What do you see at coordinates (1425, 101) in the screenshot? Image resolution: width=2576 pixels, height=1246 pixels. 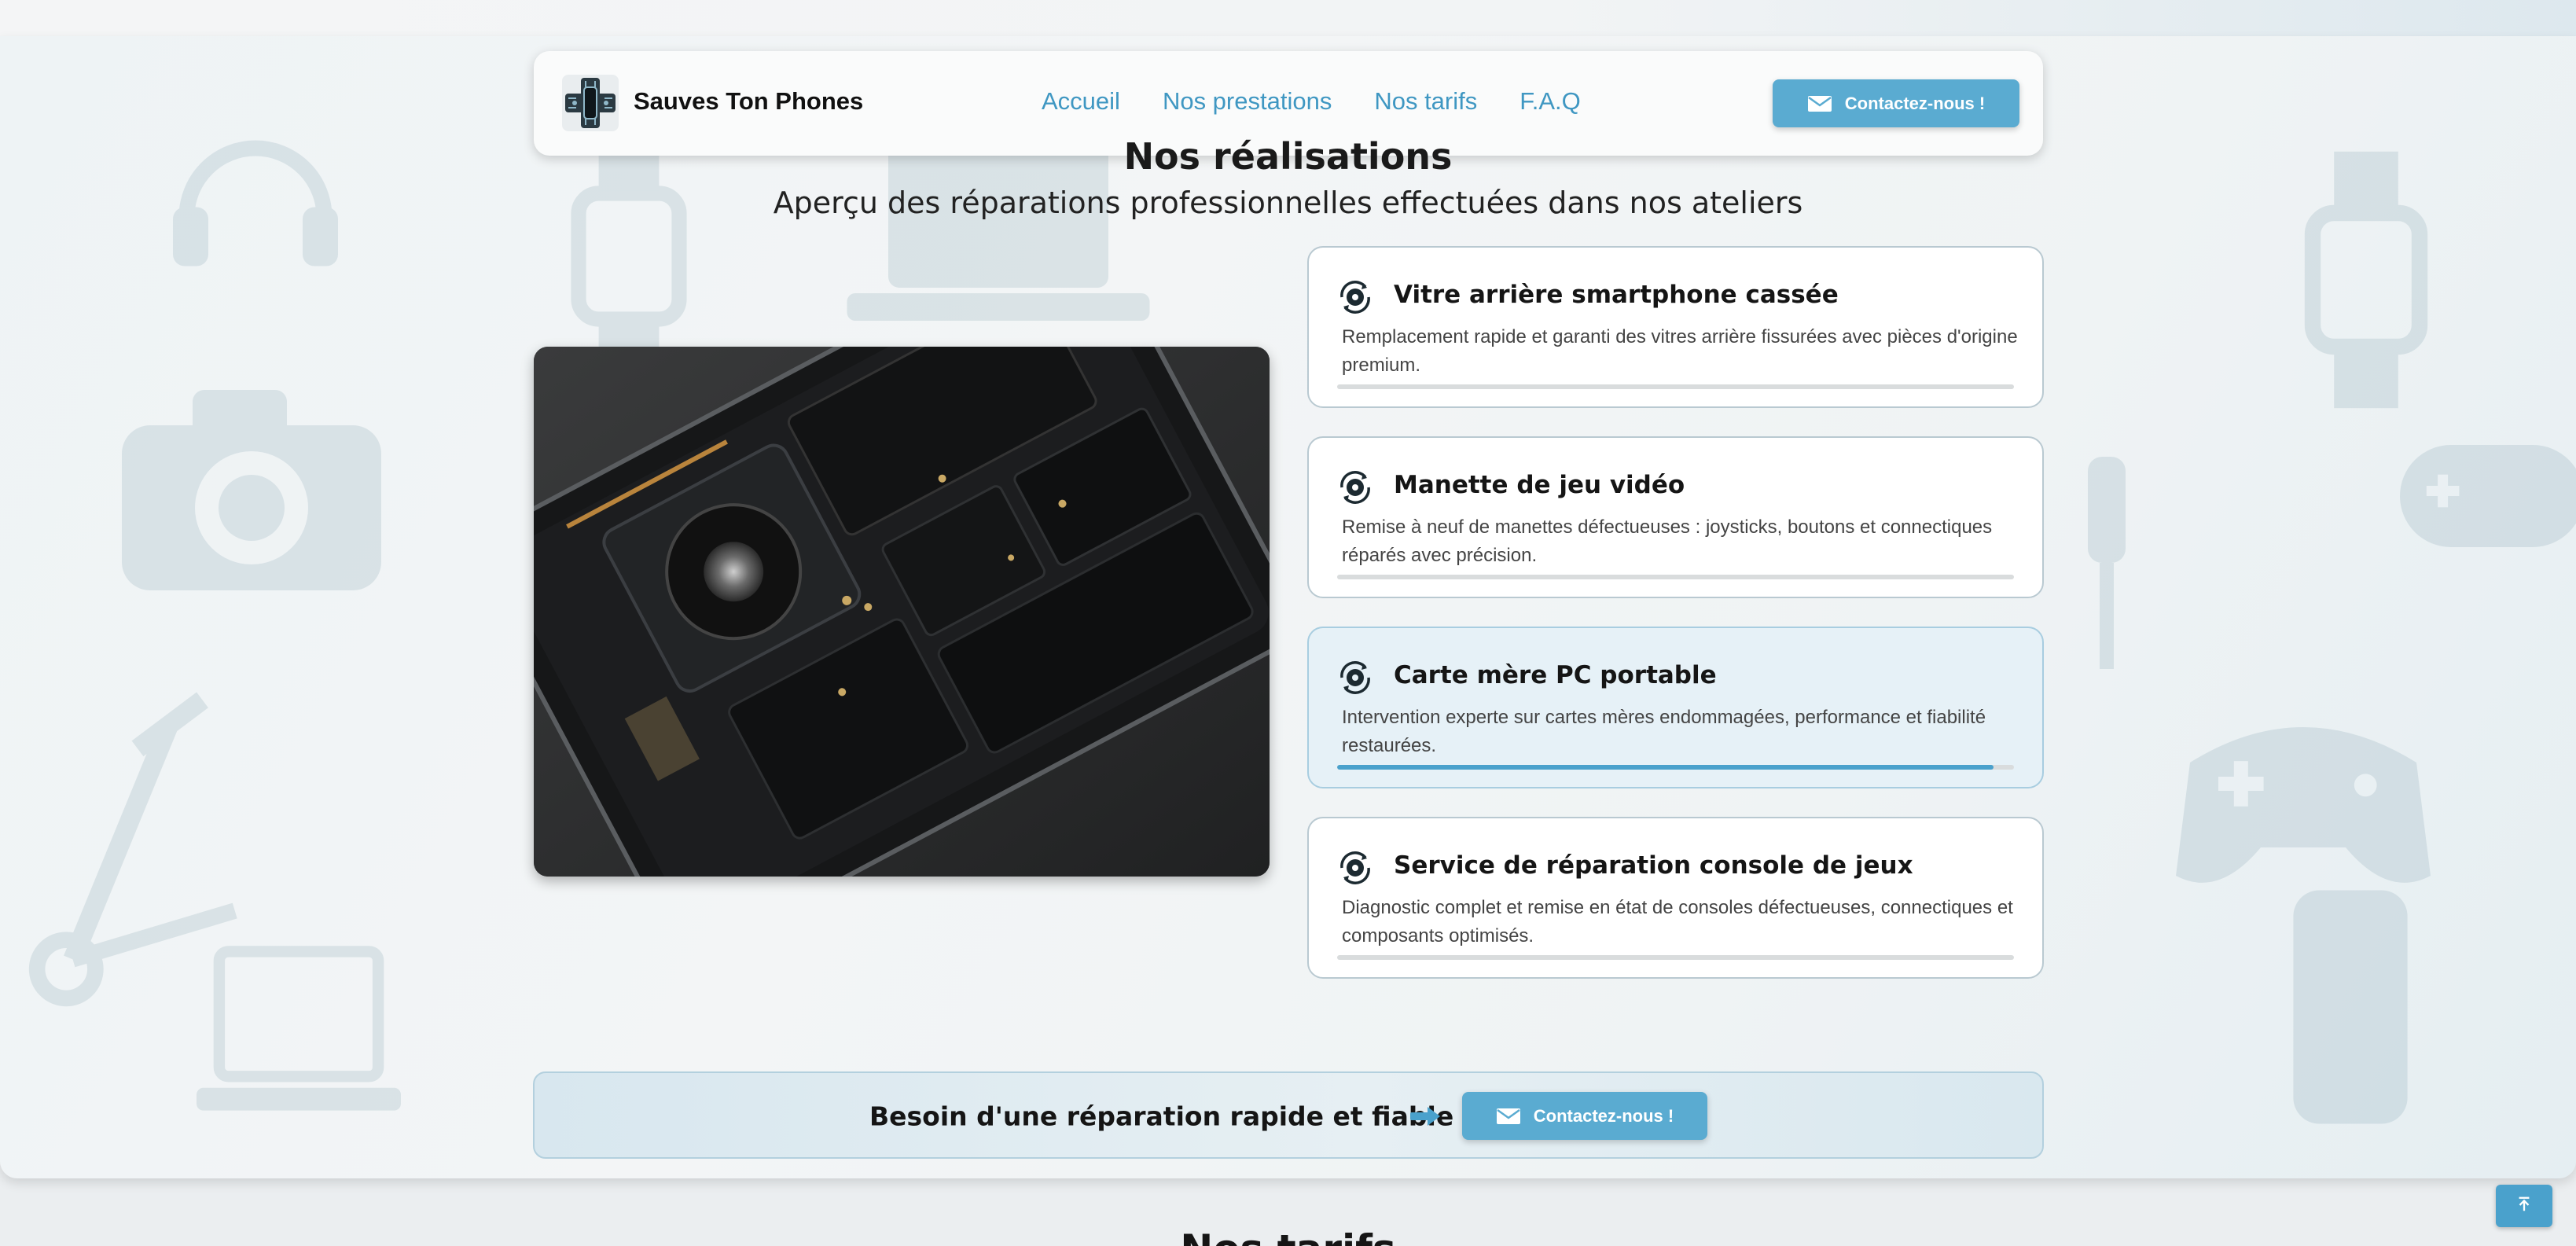 I see `nav-link-tarifs: Nos tarifs` at bounding box center [1425, 101].